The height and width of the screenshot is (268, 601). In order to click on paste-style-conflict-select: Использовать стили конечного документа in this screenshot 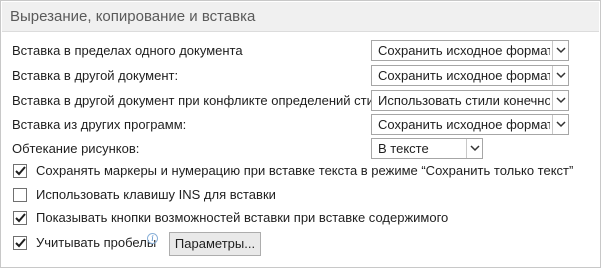, I will do `click(470, 100)`.